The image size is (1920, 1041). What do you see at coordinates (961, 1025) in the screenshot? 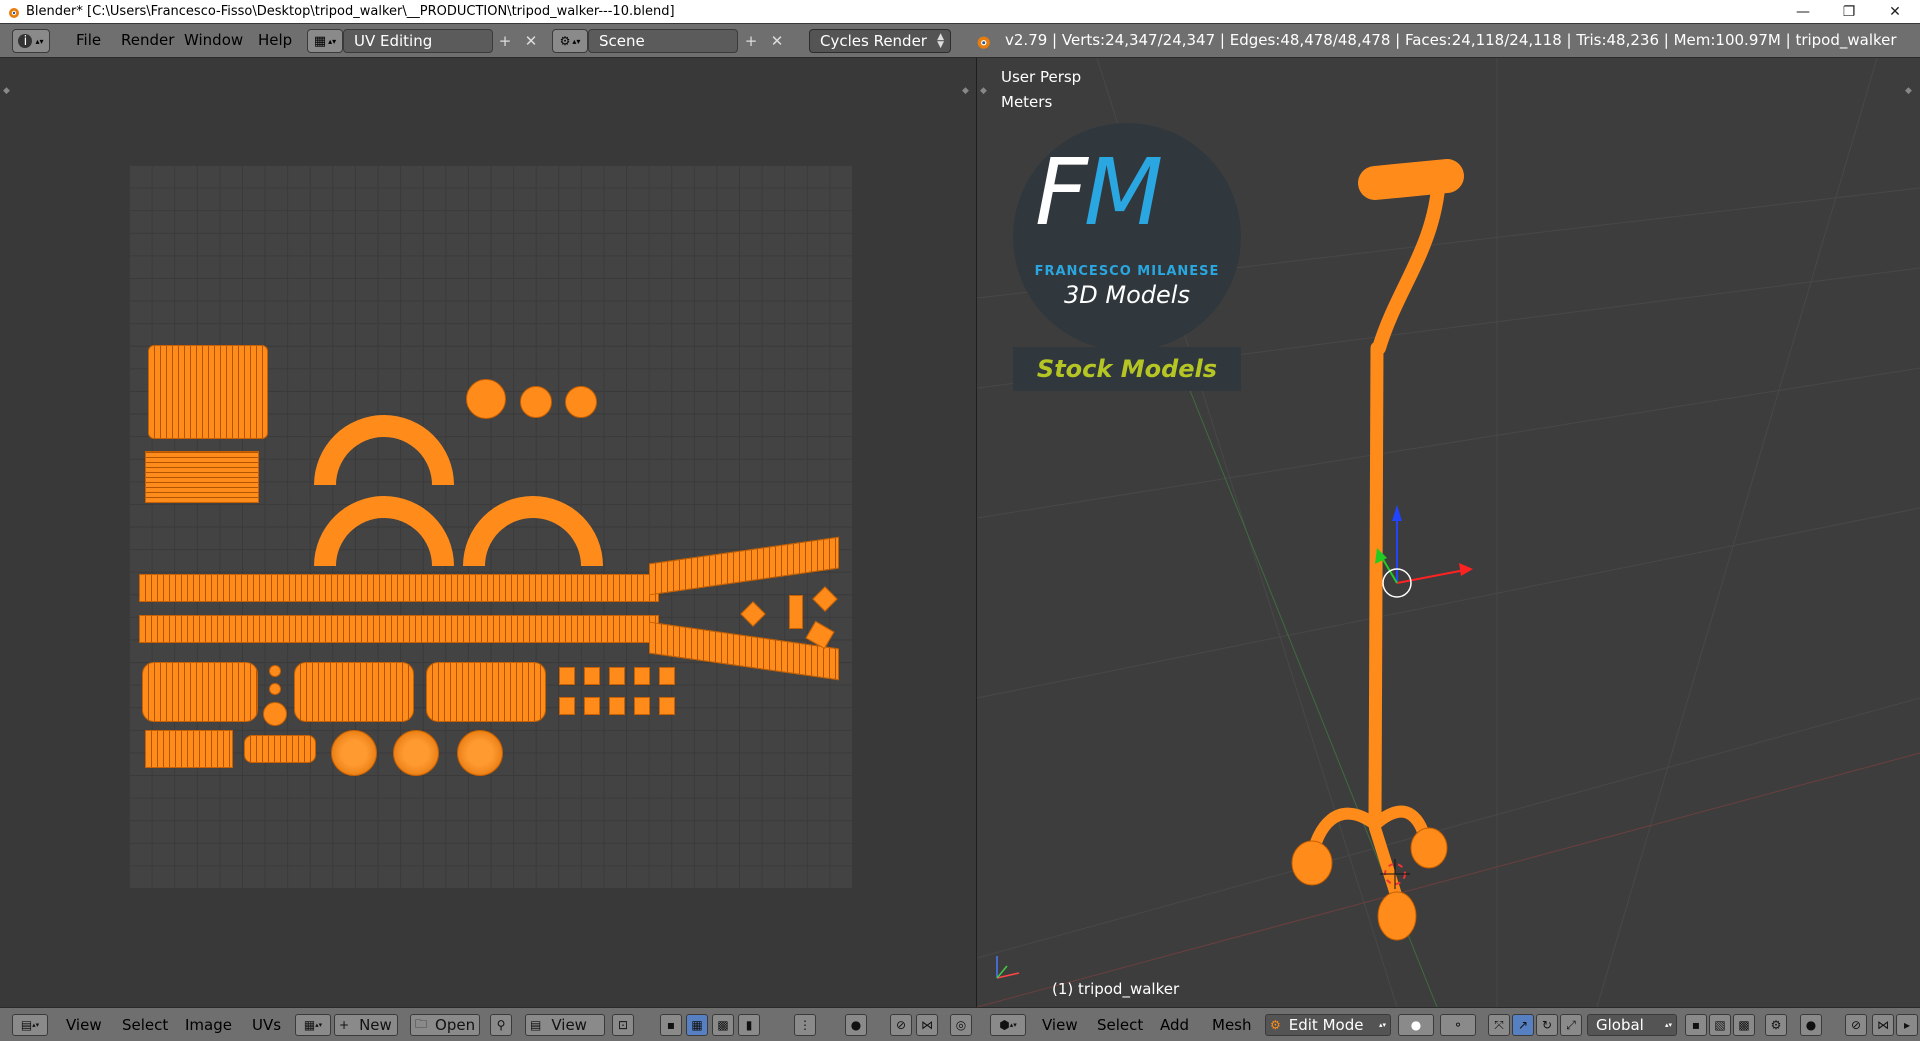
I see `render-preview-icon: ◎` at bounding box center [961, 1025].